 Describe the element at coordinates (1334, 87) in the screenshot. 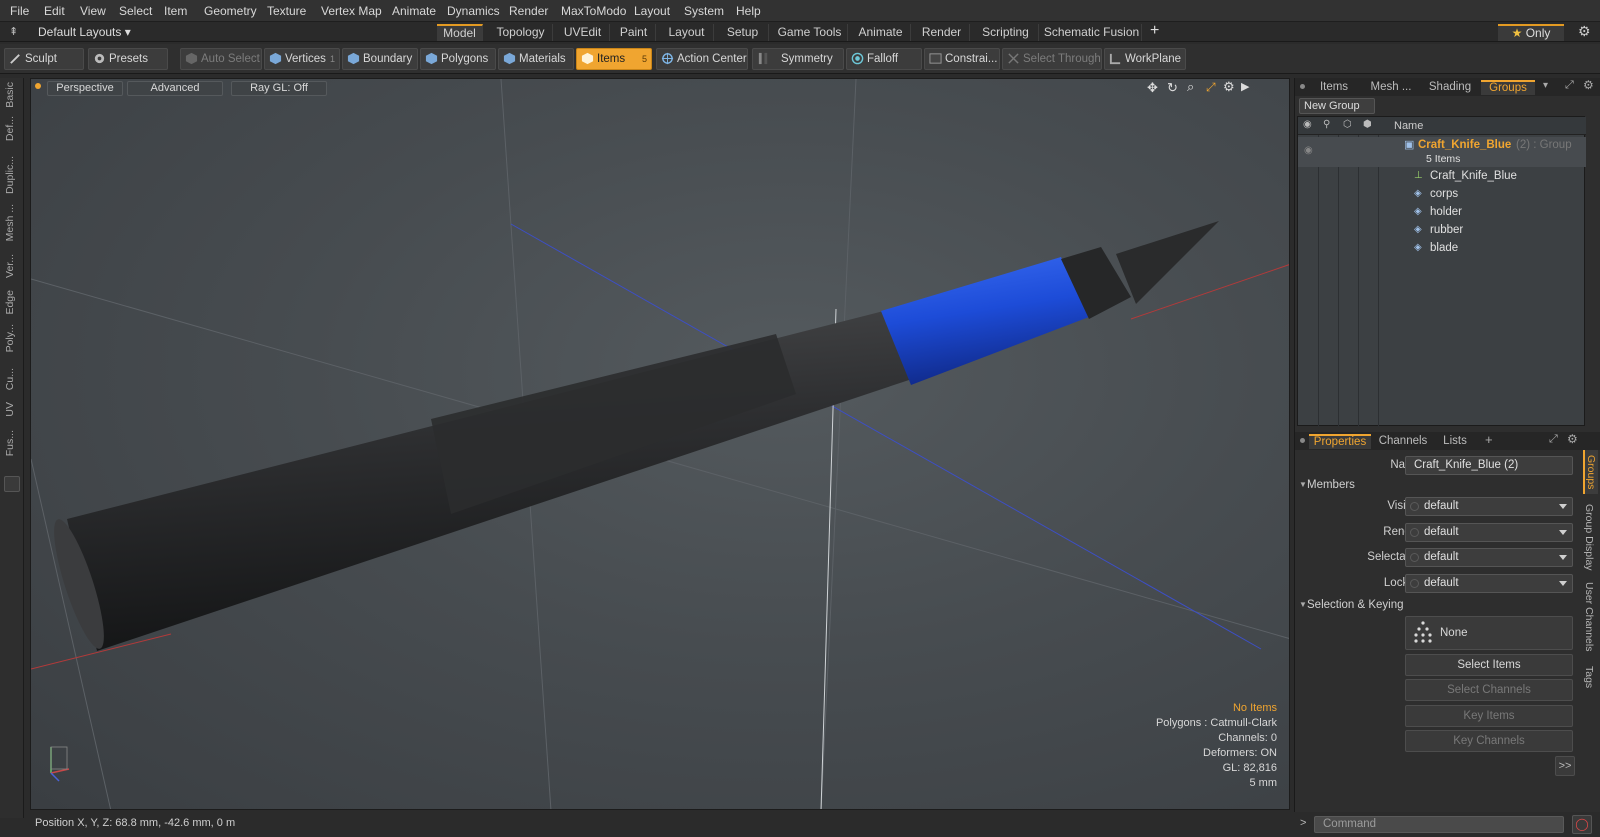

I see `tab-items: Items` at that location.